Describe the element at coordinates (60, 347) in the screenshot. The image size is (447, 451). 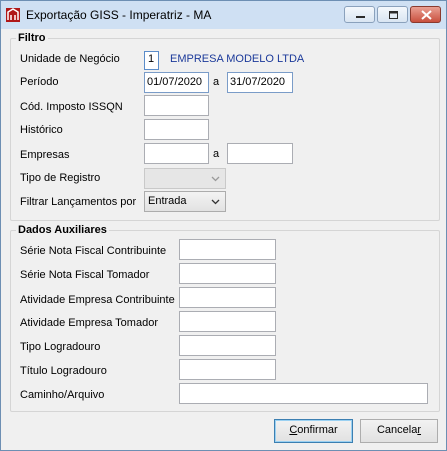
I see `tipo-logradouro-label: Tipo Logradouro` at that location.